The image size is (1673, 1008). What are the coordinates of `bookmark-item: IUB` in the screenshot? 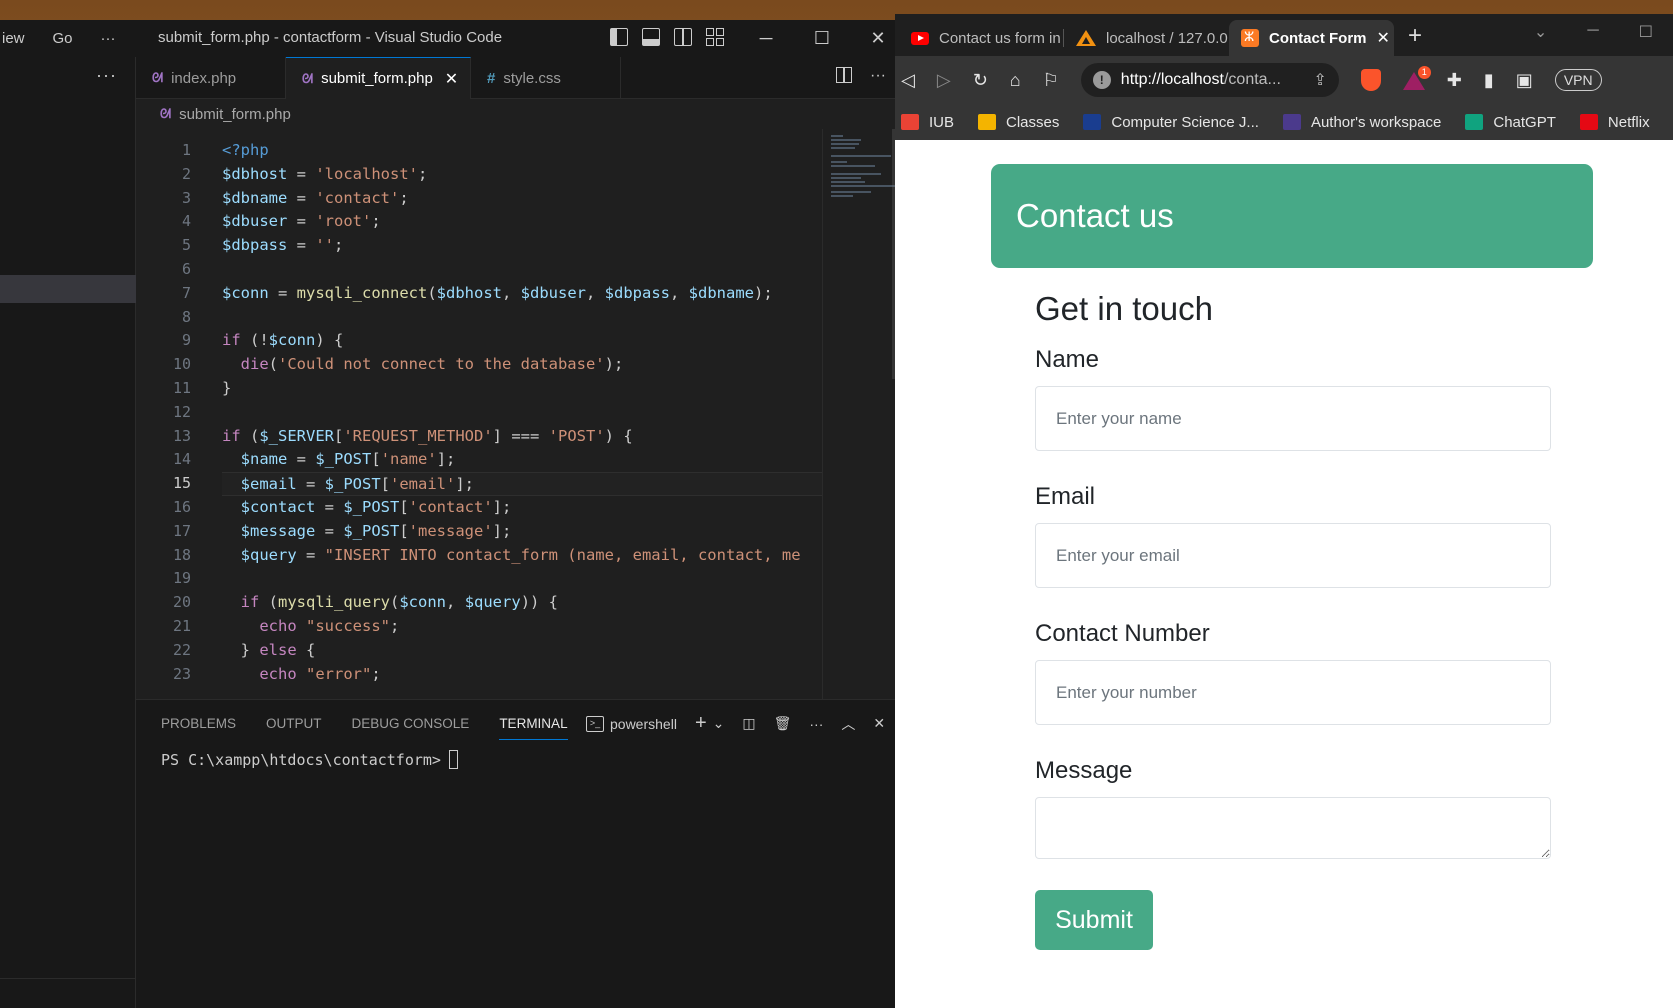 It's located at (927, 122).